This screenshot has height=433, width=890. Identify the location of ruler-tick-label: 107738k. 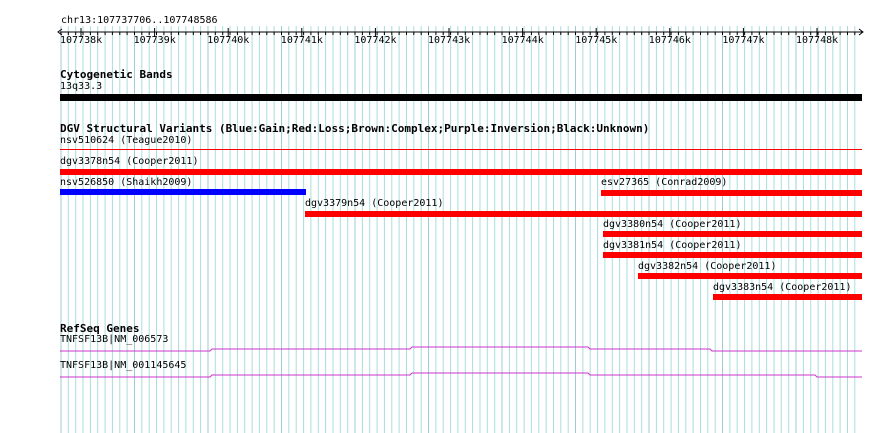
(81, 40).